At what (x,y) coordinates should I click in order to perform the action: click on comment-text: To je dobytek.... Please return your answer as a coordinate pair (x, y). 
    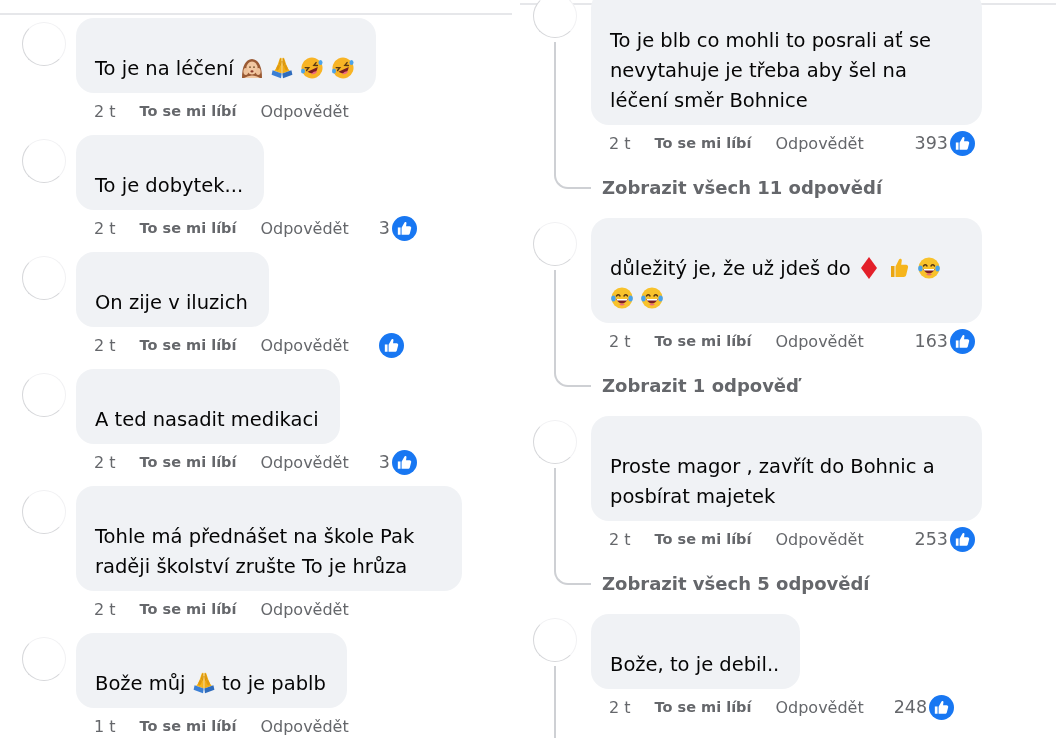
    Looking at the image, I should click on (169, 185).